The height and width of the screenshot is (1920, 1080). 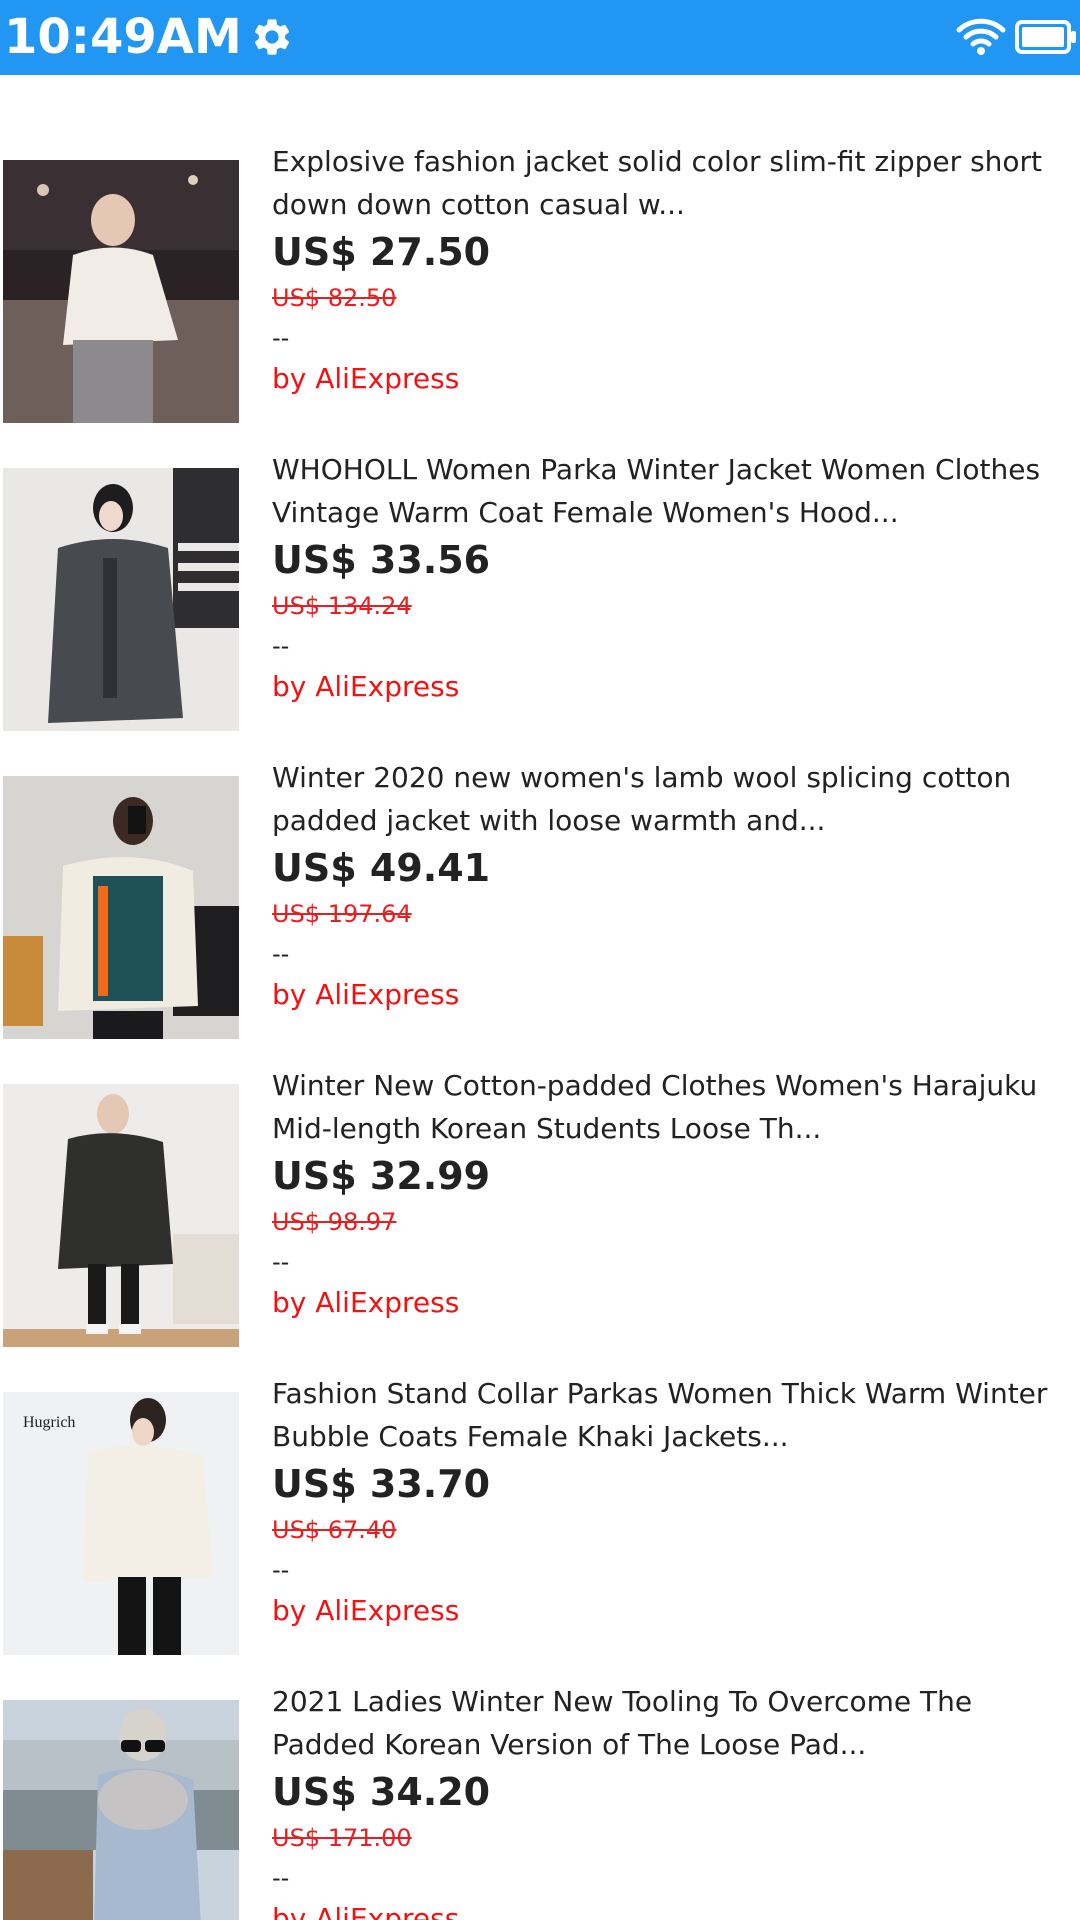 I want to click on product-price: US$ 32.99, so click(x=381, y=1176).